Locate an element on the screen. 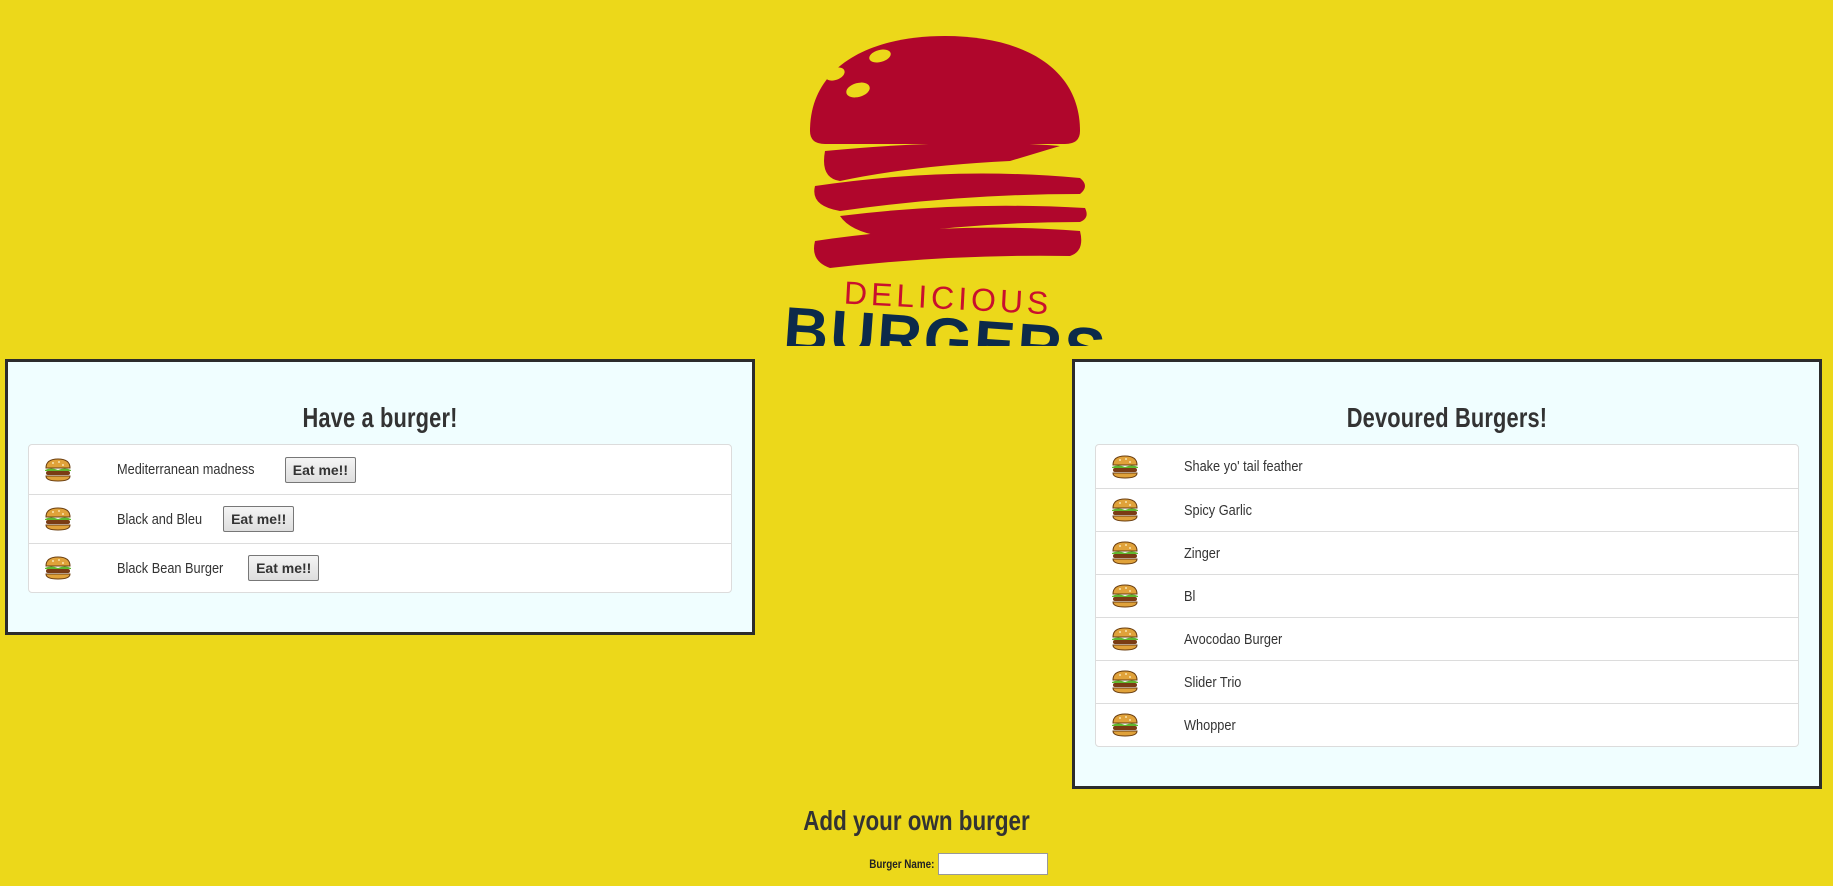  list-item: Spicy Garlic is located at coordinates (1447, 509).